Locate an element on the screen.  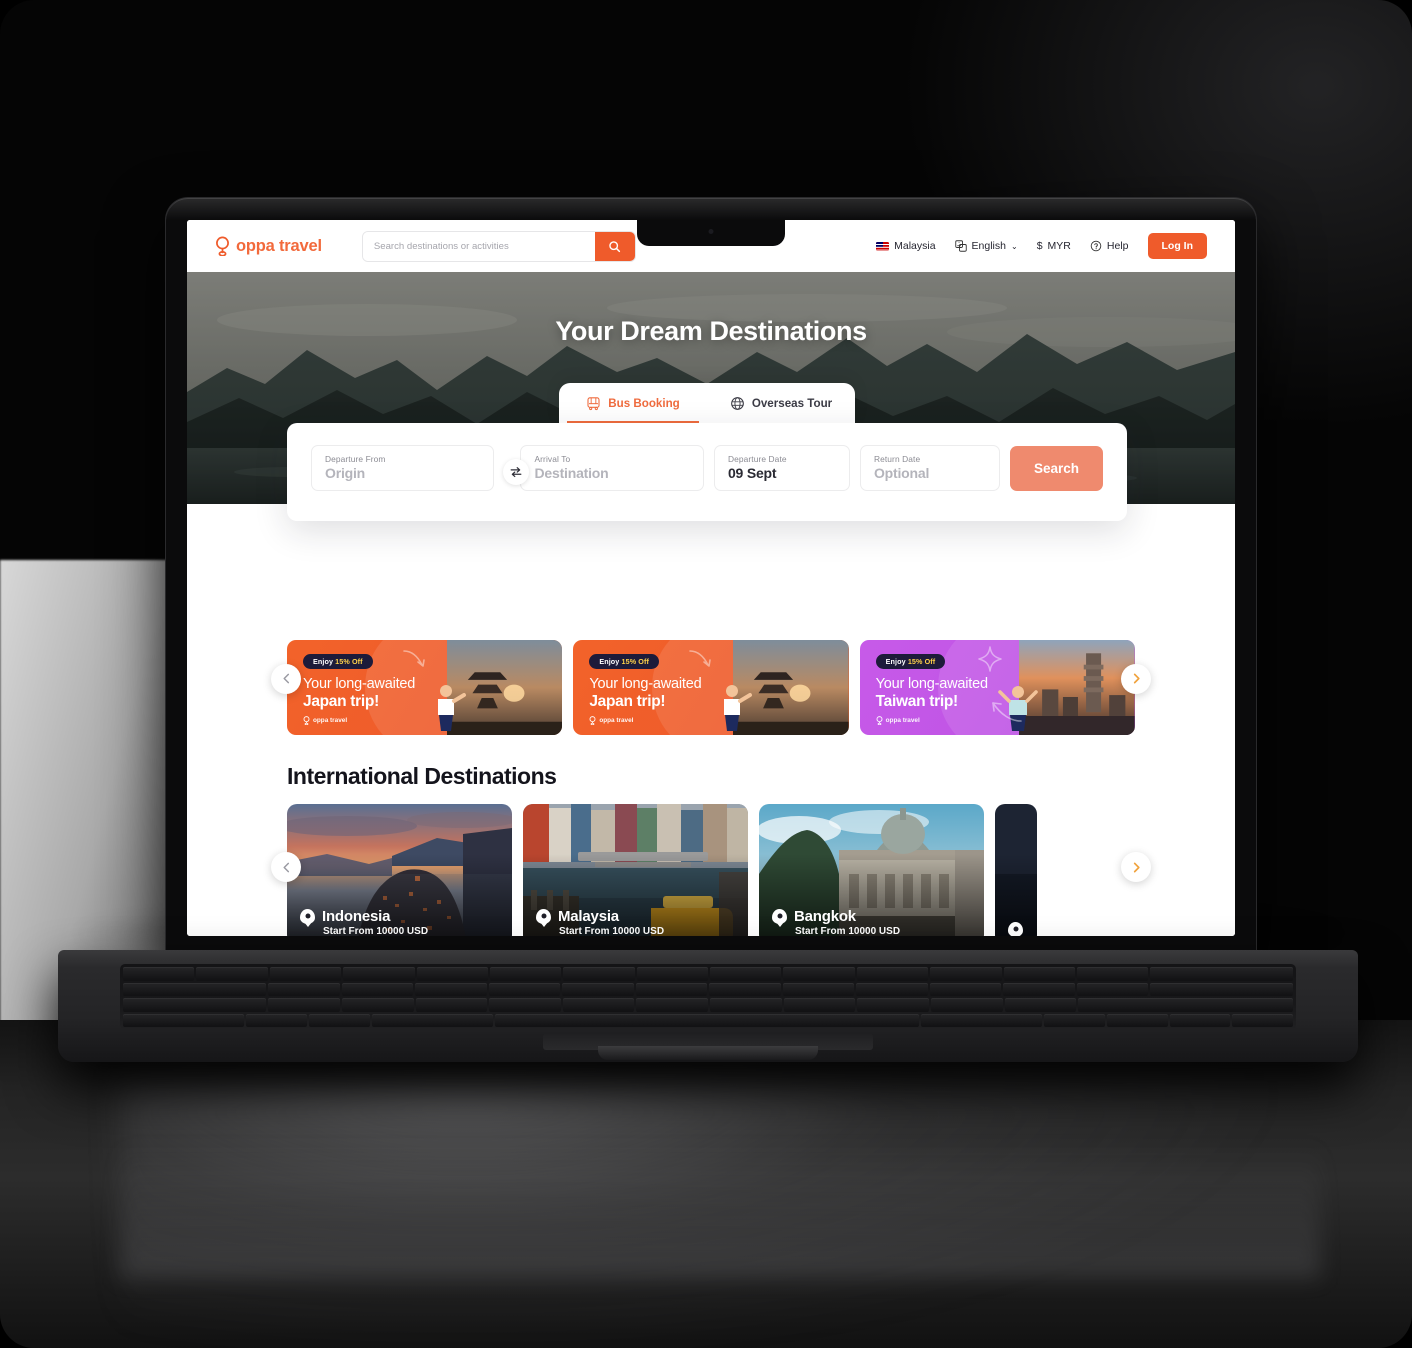
curved-arrow-doodle-icon is located at coordinates (1007, 712).